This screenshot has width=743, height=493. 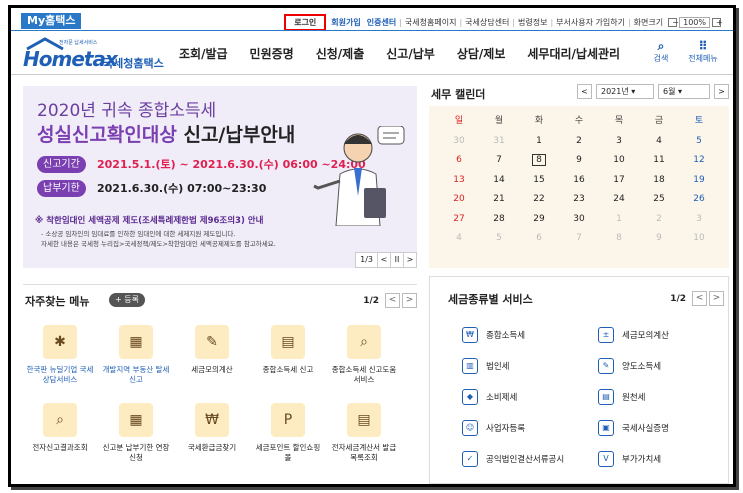 I want to click on signup-link: 회원가입, so click(x=345, y=22).